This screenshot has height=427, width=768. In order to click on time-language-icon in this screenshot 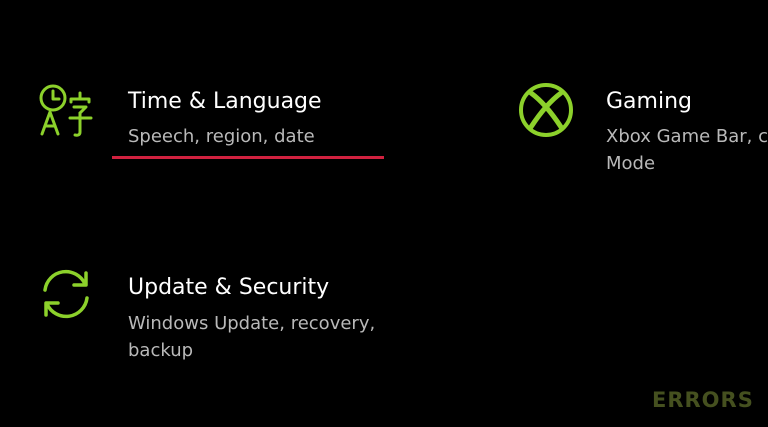, I will do `click(66, 112)`.